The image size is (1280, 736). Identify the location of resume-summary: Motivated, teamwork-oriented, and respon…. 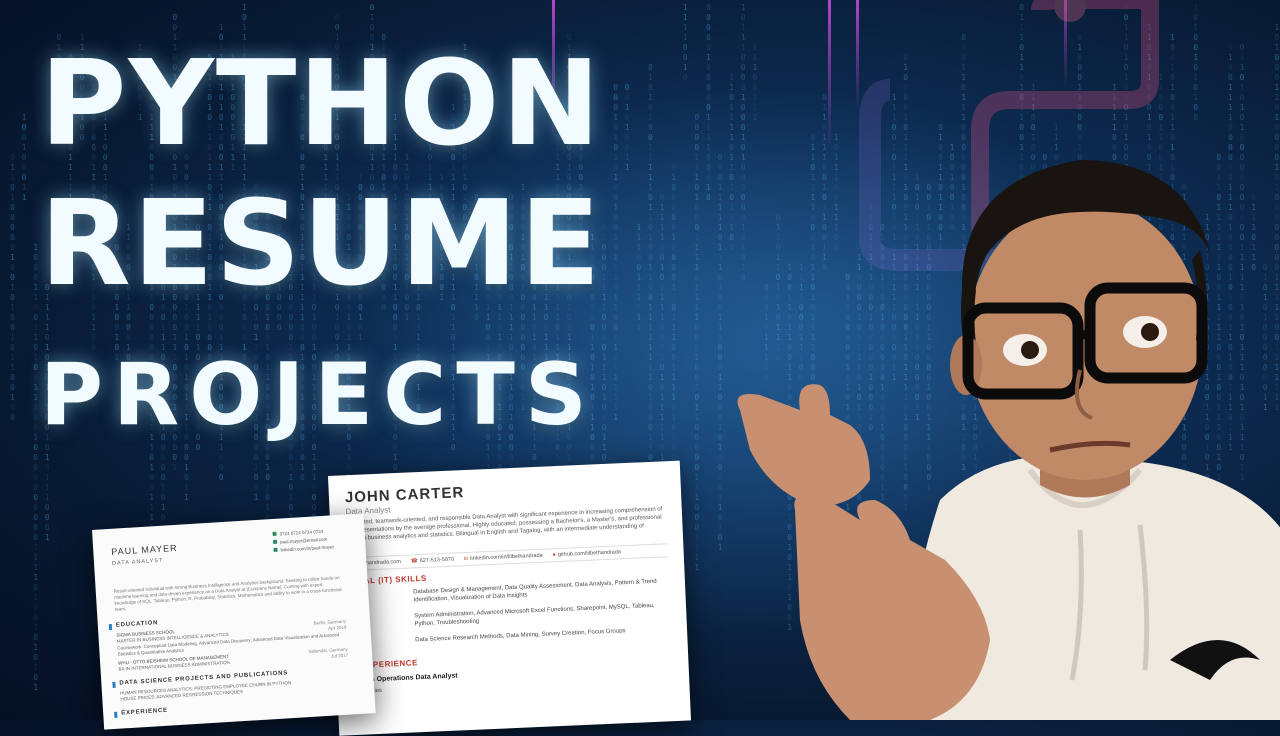
(504, 524).